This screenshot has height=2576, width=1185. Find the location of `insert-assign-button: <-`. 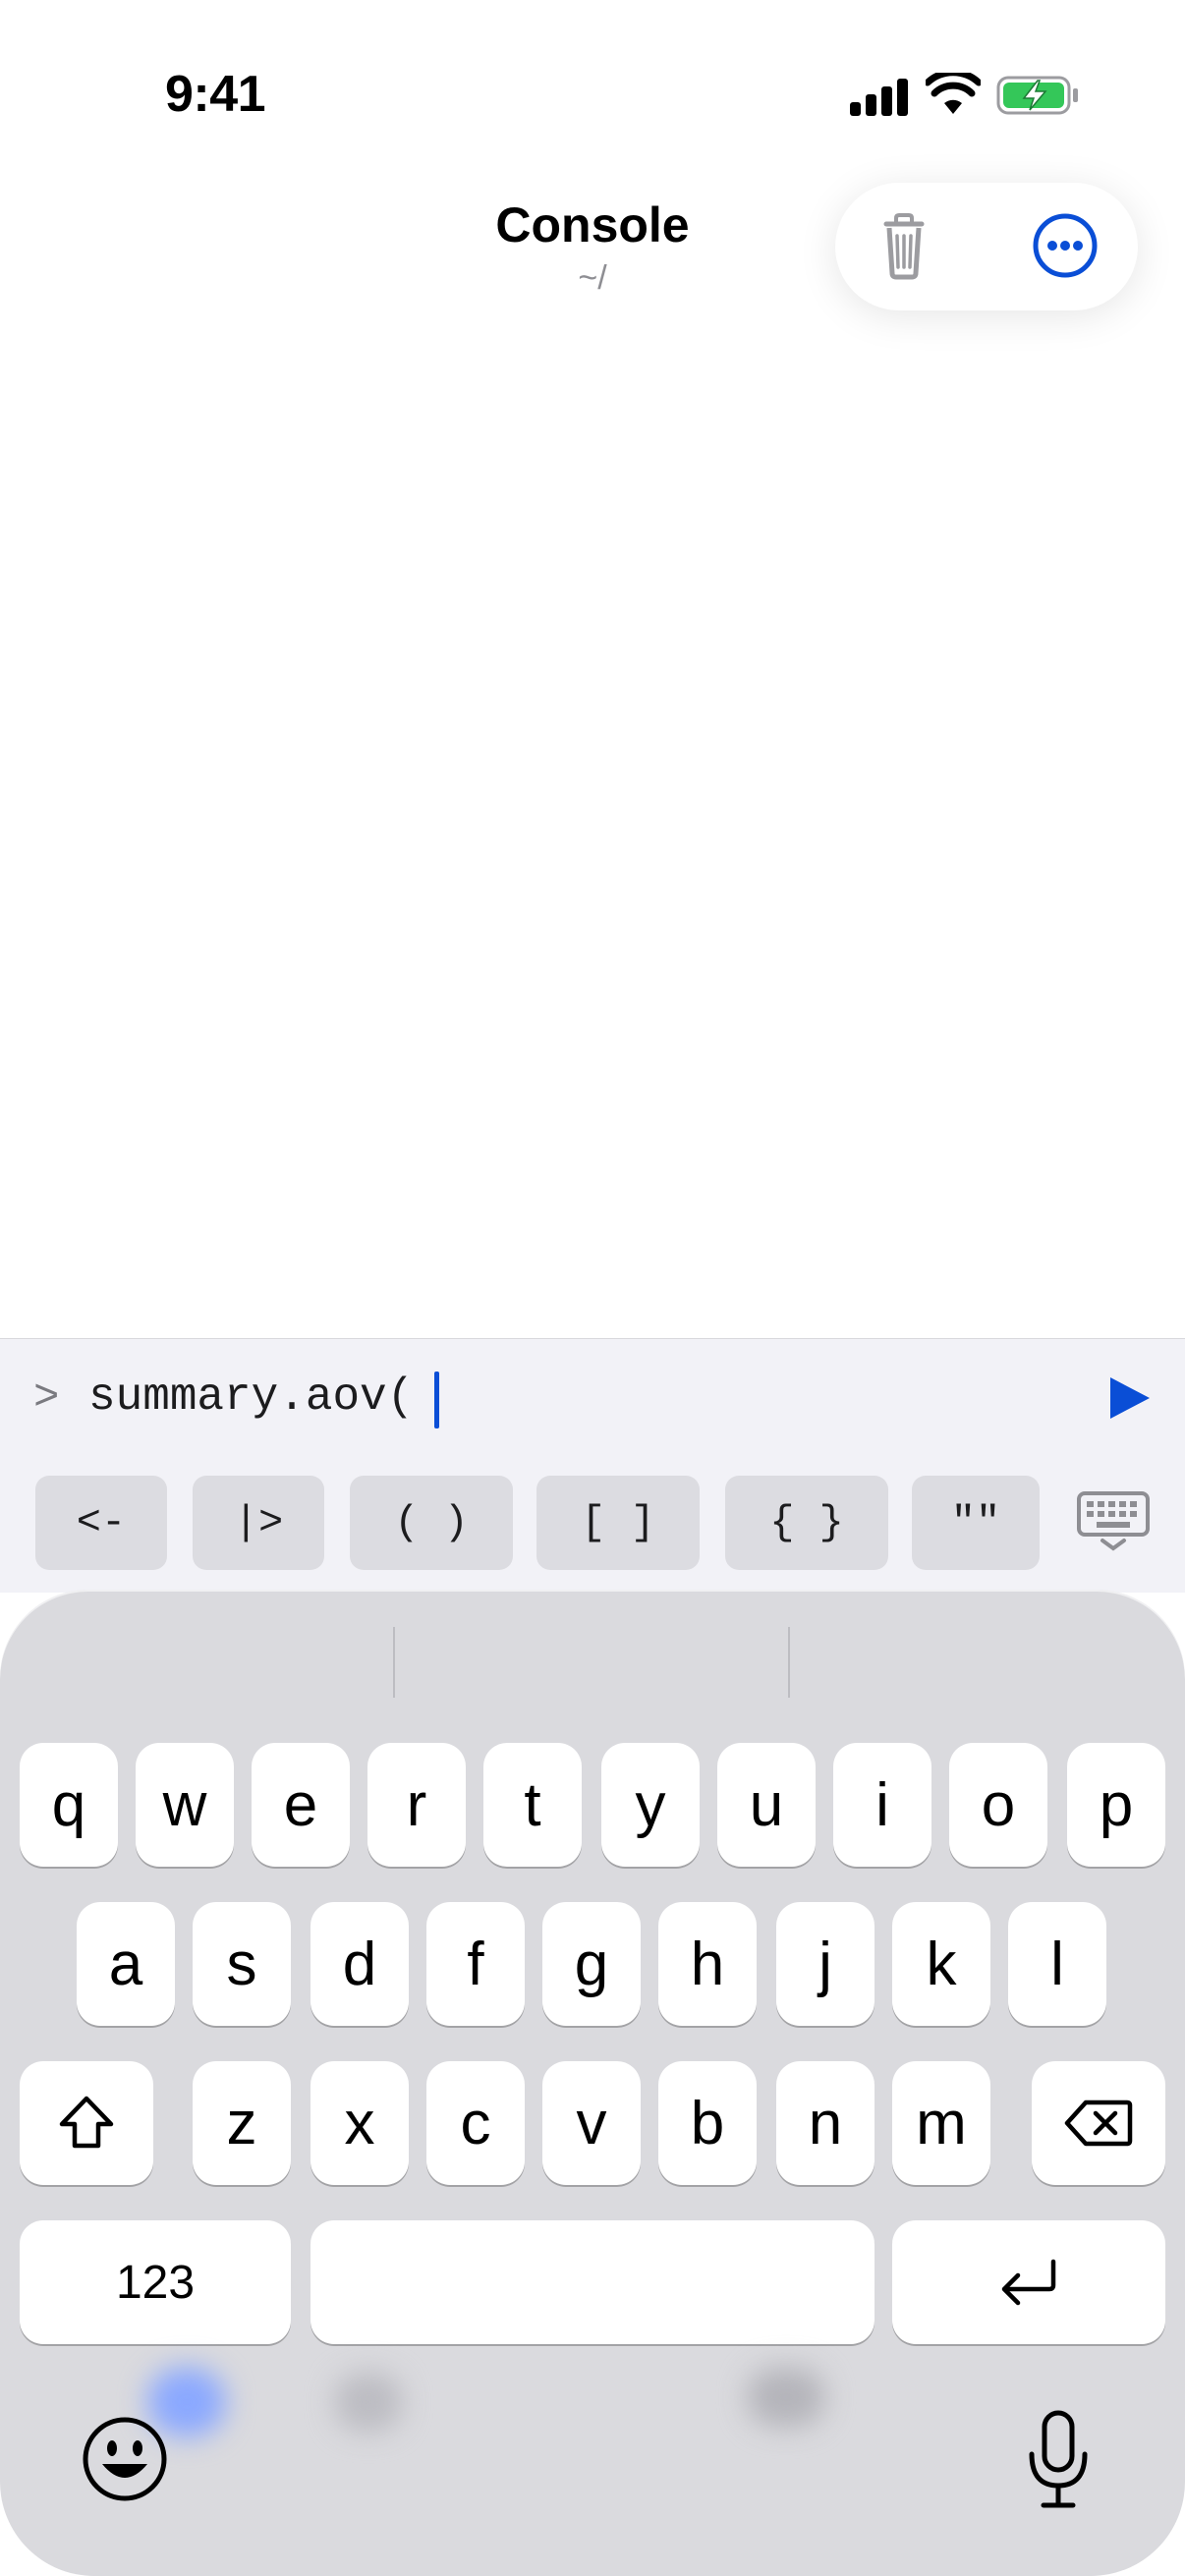

insert-assign-button: <- is located at coordinates (101, 1523).